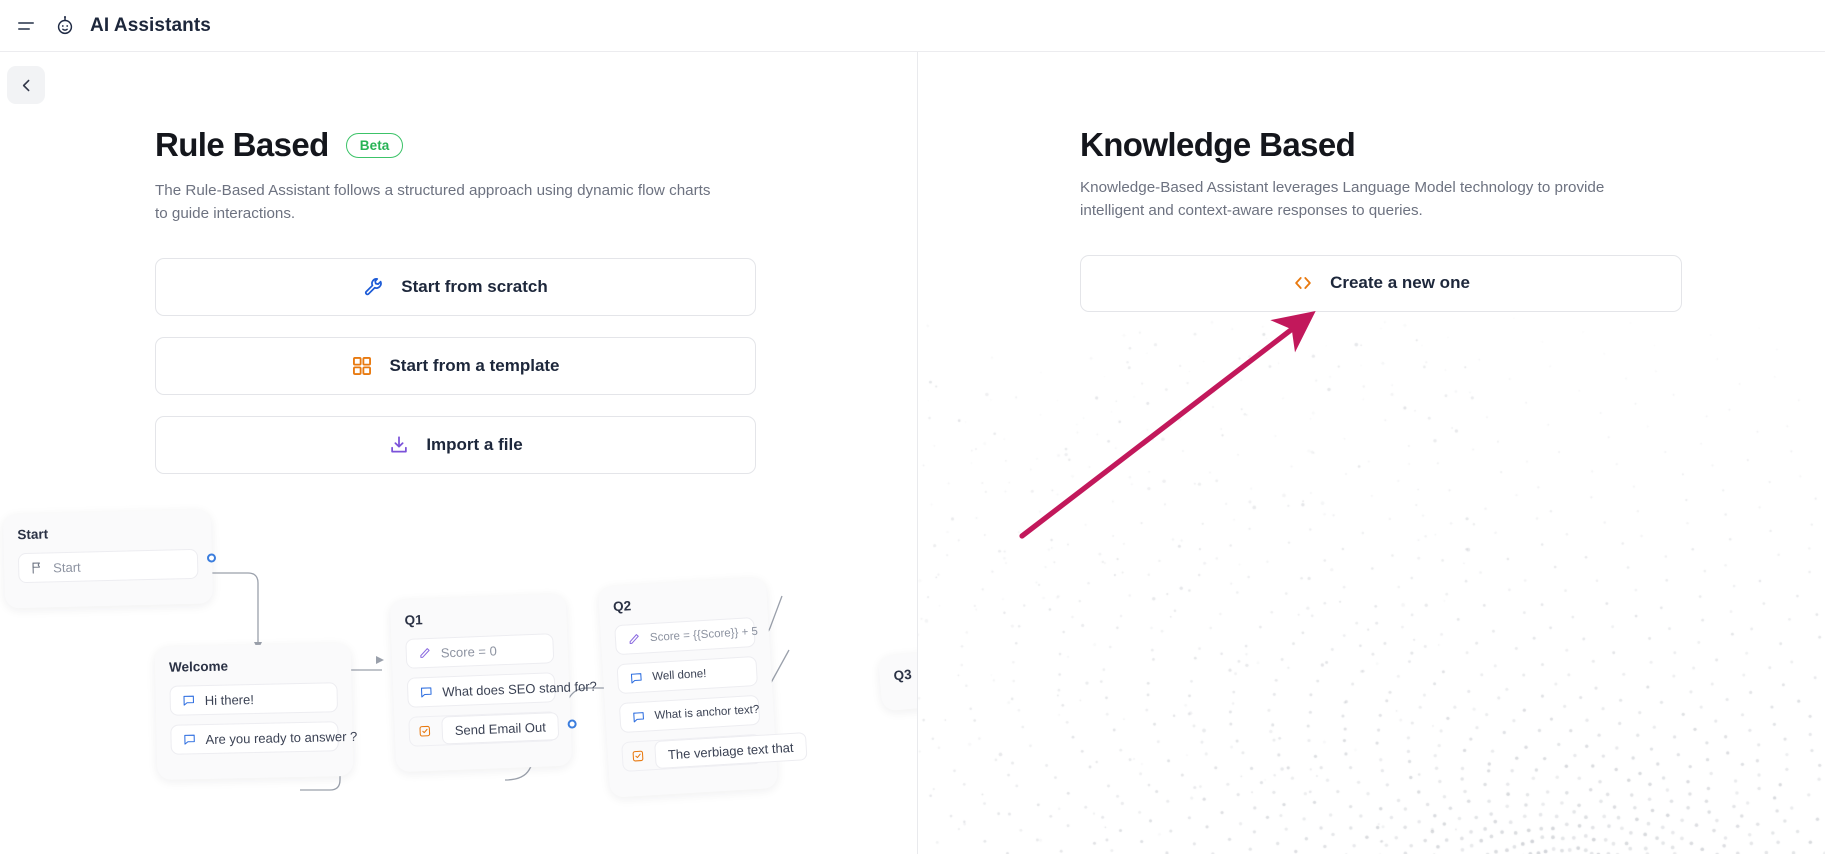  I want to click on flow-row: What does SEO stand for?, so click(501, 690).